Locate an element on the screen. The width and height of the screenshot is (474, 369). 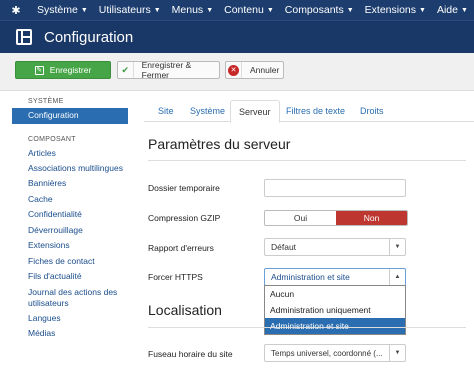
menu-extensions: Extensions ▼ is located at coordinates (395, 10).